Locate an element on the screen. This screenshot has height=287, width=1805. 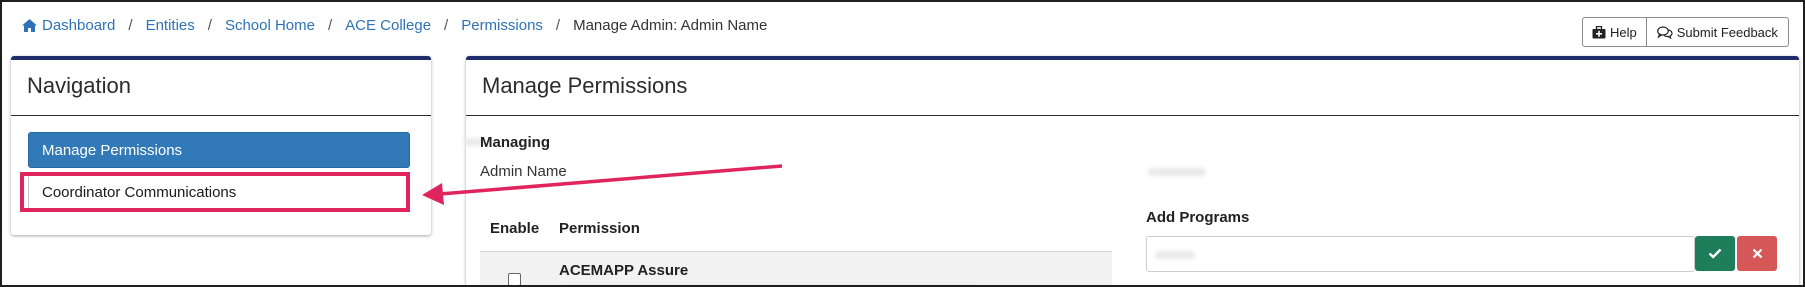
medical-kit-icon is located at coordinates (1599, 31).